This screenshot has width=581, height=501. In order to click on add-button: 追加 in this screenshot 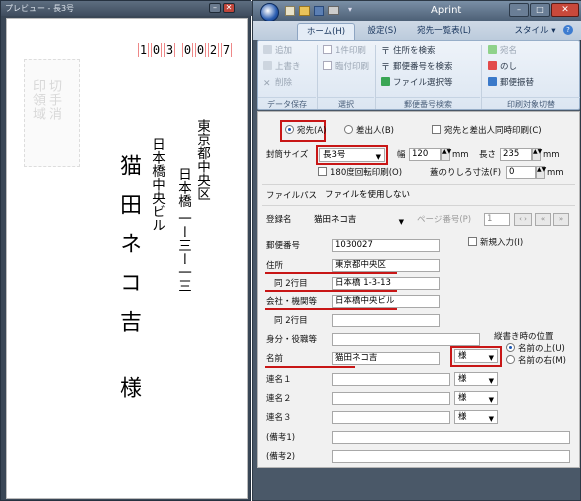, I will do `click(277, 51)`.